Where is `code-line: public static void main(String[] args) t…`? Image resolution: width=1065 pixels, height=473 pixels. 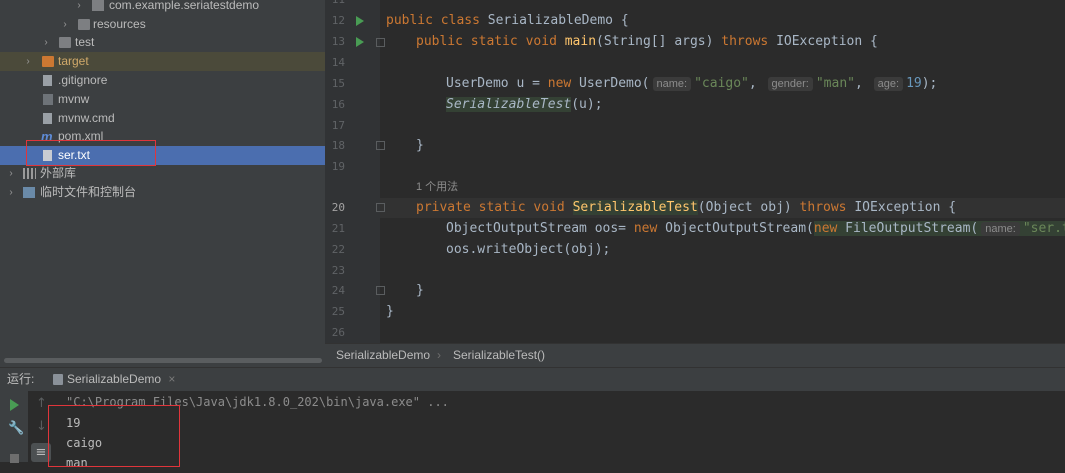 code-line: public static void main(String[] args) t… is located at coordinates (647, 41).